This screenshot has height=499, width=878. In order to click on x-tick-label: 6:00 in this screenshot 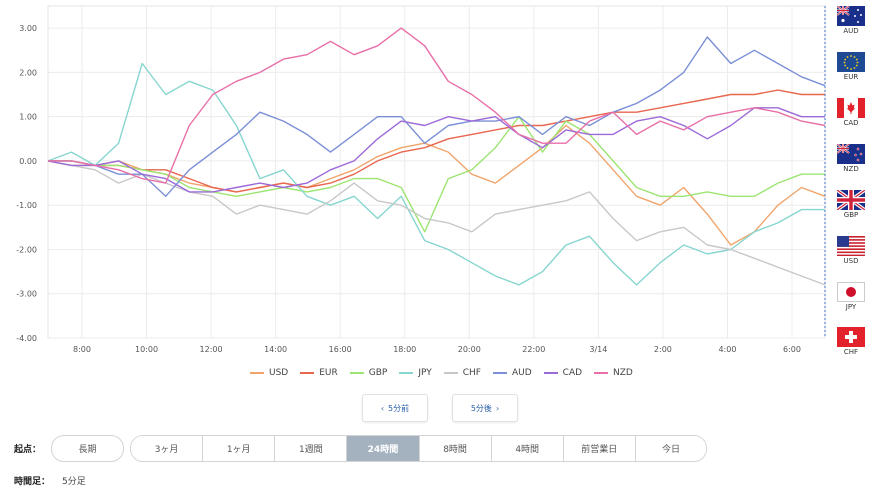, I will do `click(792, 349)`.